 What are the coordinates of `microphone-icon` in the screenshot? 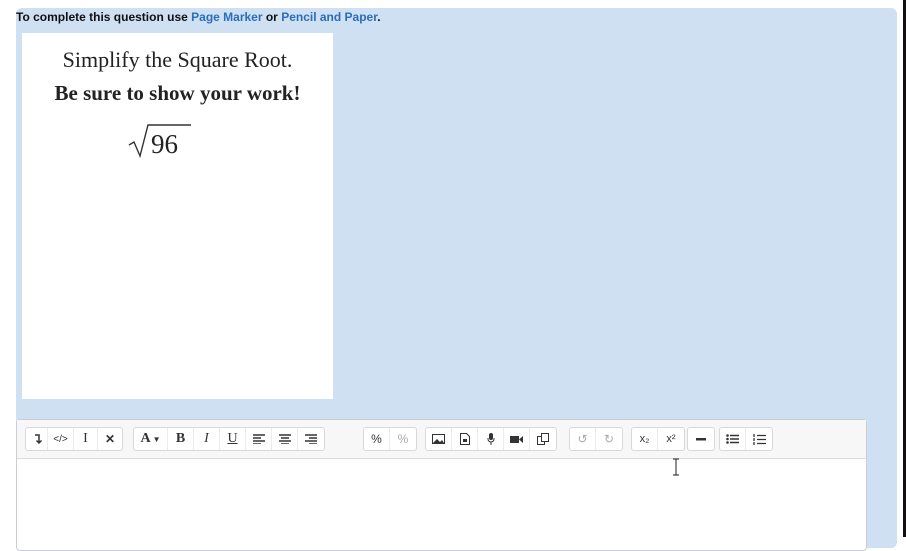 It's located at (490, 439).